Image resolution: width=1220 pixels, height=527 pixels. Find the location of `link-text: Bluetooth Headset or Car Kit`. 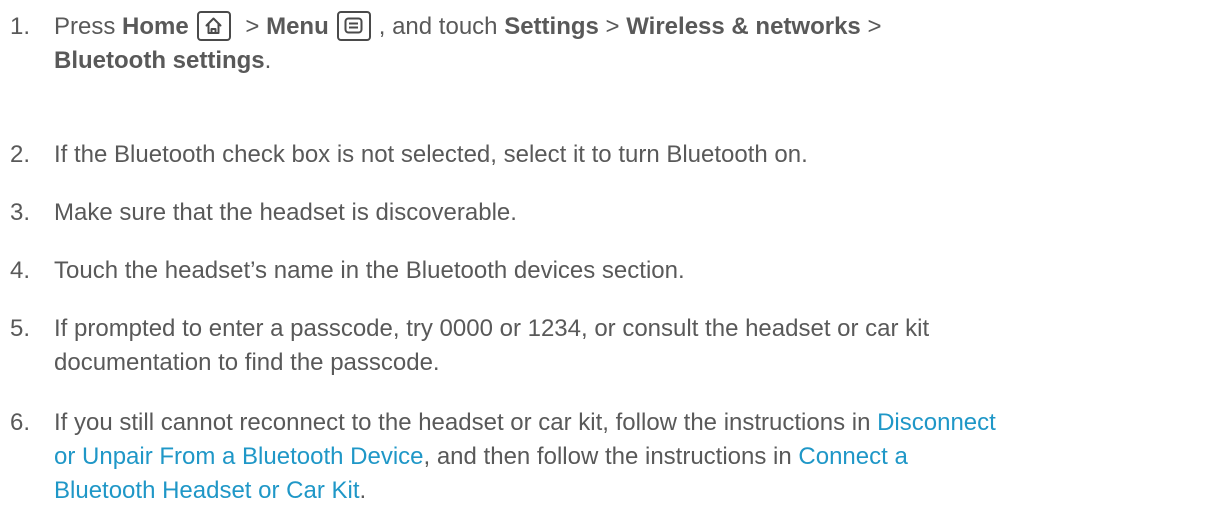

link-text: Bluetooth Headset or Car Kit is located at coordinates (207, 490).